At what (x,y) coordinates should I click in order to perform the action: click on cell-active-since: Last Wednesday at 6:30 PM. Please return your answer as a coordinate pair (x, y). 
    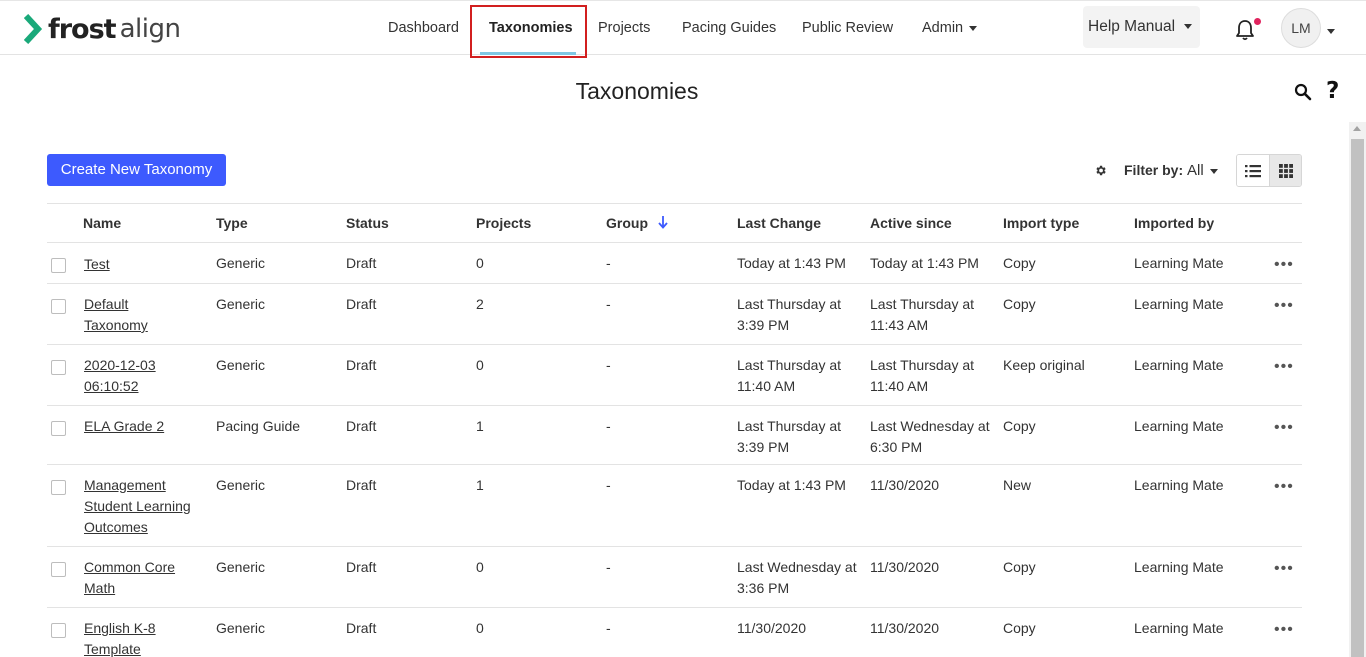
    Looking at the image, I should click on (930, 436).